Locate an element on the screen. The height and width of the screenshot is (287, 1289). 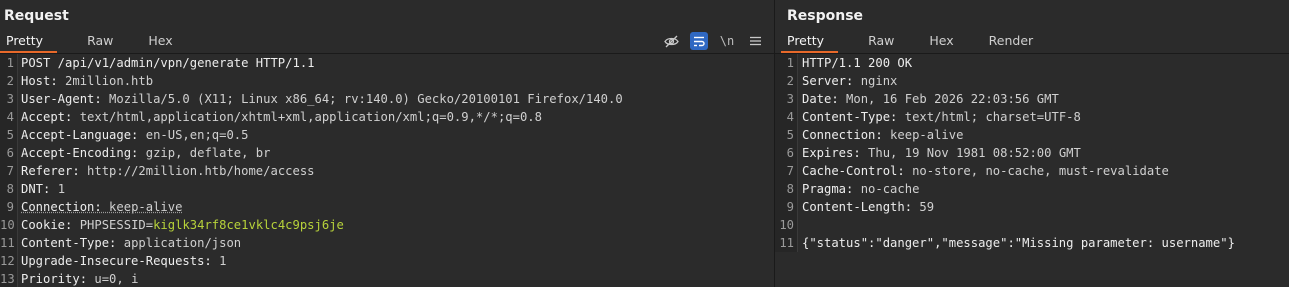
code-line: 8 Pragma: no-cache is located at coordinates (1032, 189).